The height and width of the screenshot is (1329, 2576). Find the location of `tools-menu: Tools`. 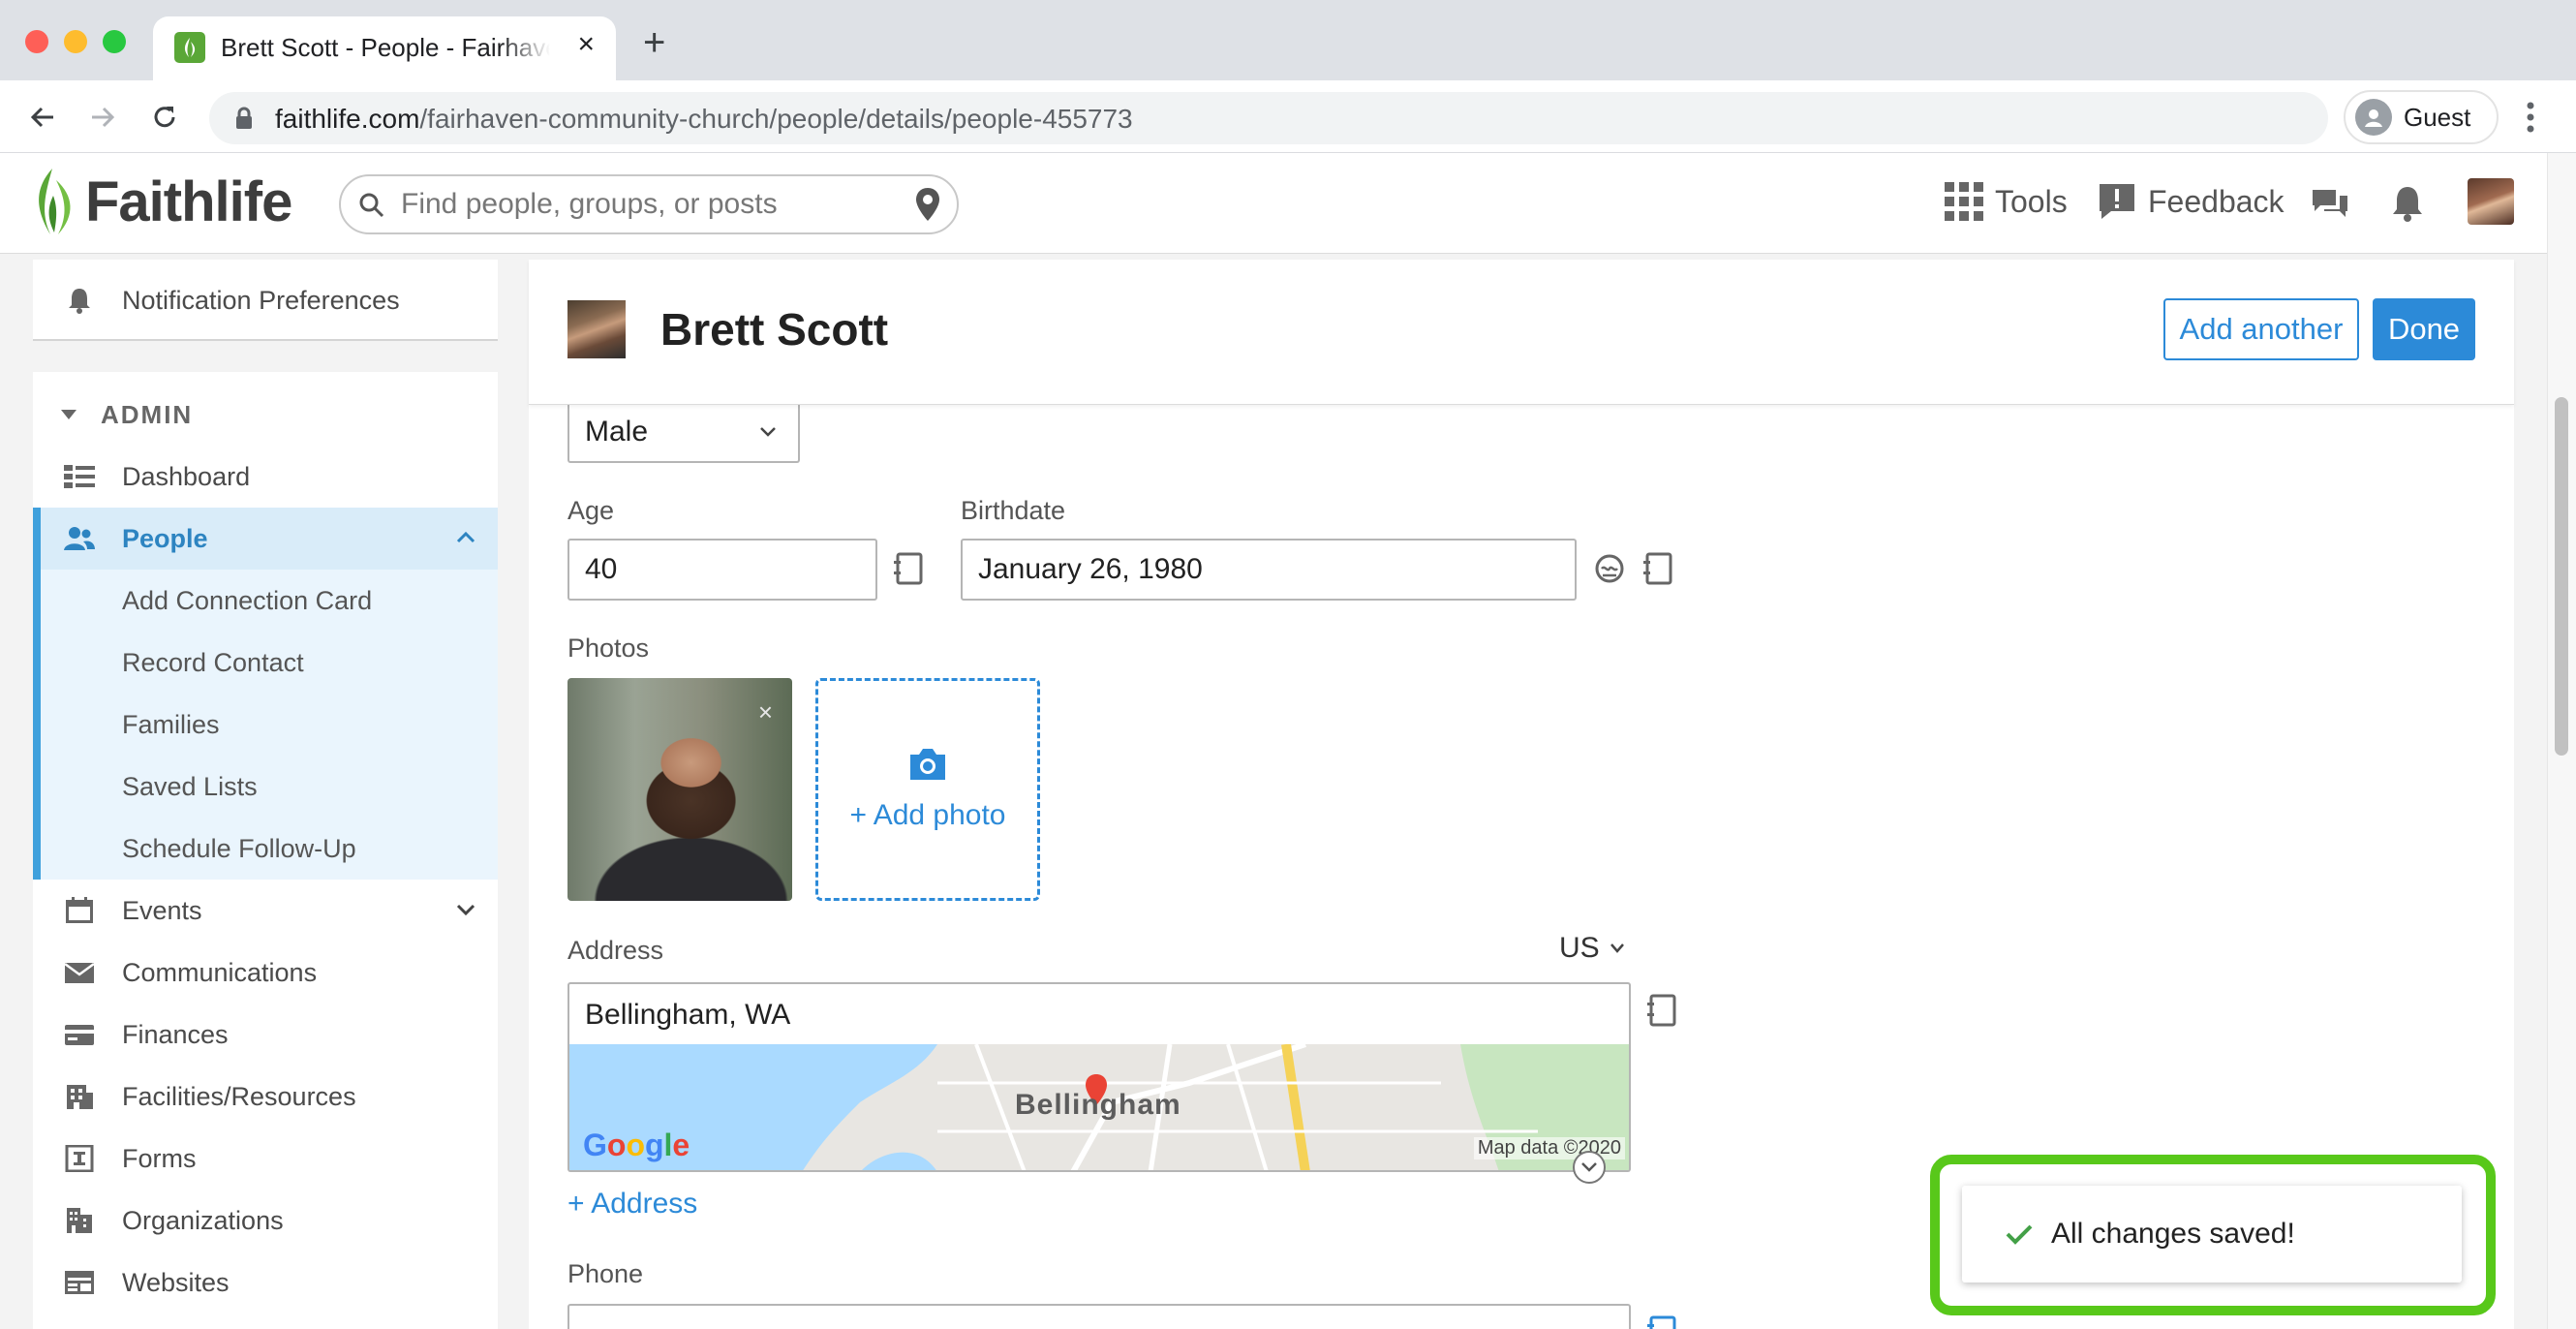

tools-menu: Tools is located at coordinates (2006, 201).